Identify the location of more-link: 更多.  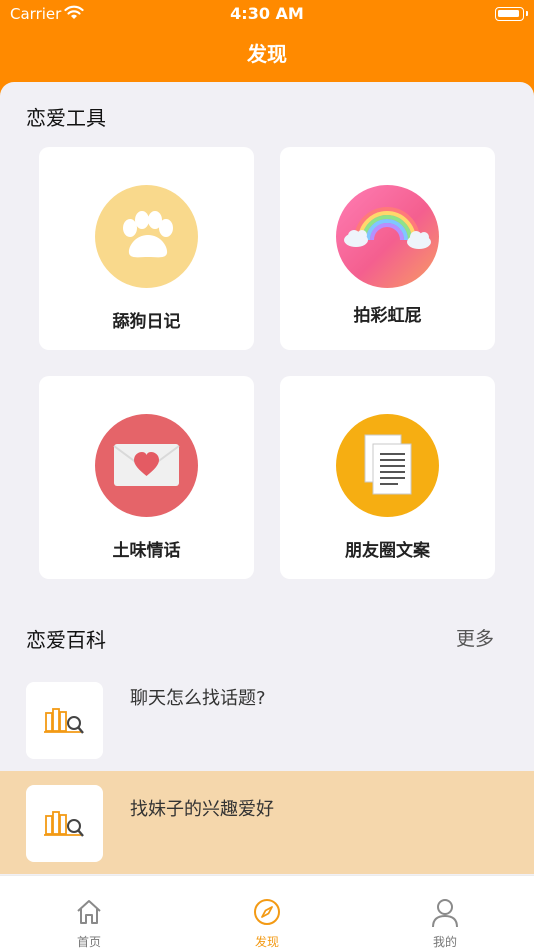
(475, 637).